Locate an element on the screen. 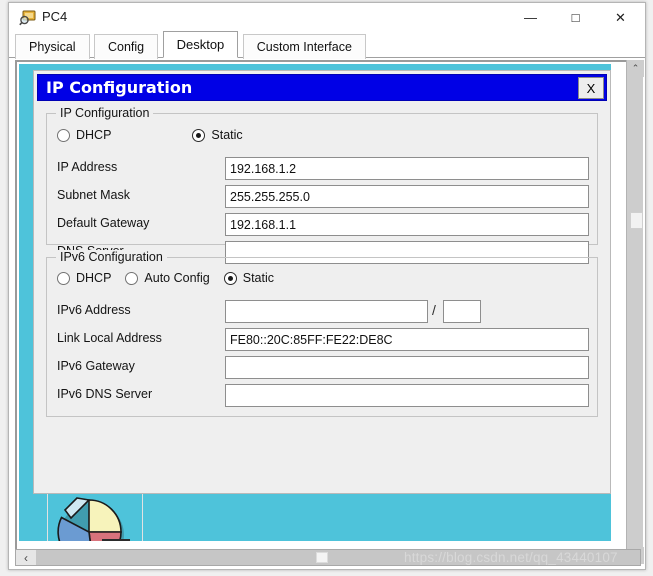 This screenshot has width=653, height=576. radio-ipv6-dhcp-label: DHCP is located at coordinates (94, 278).